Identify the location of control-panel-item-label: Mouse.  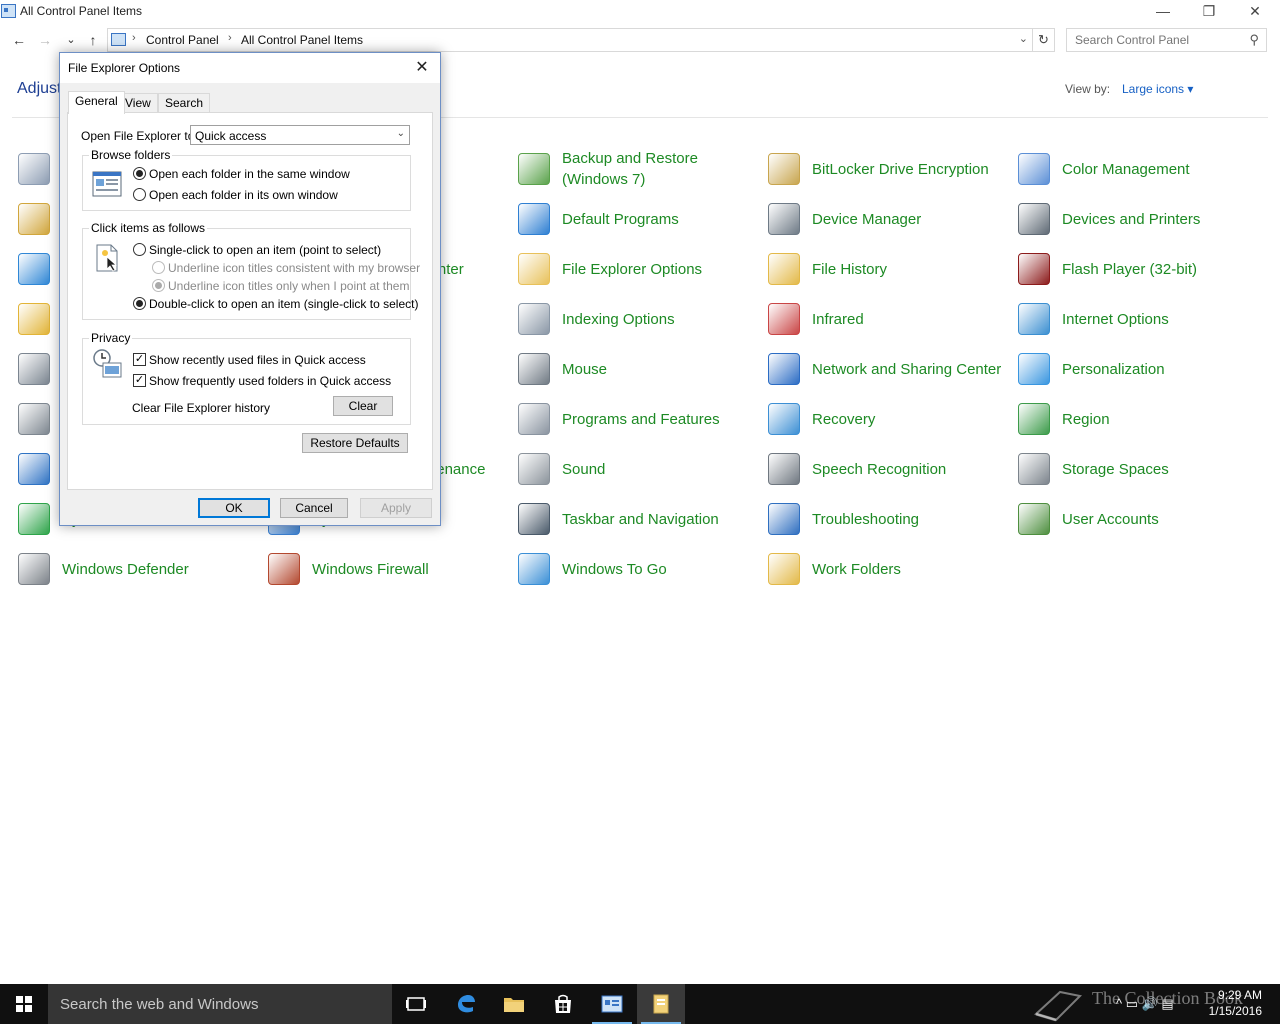
(662, 369).